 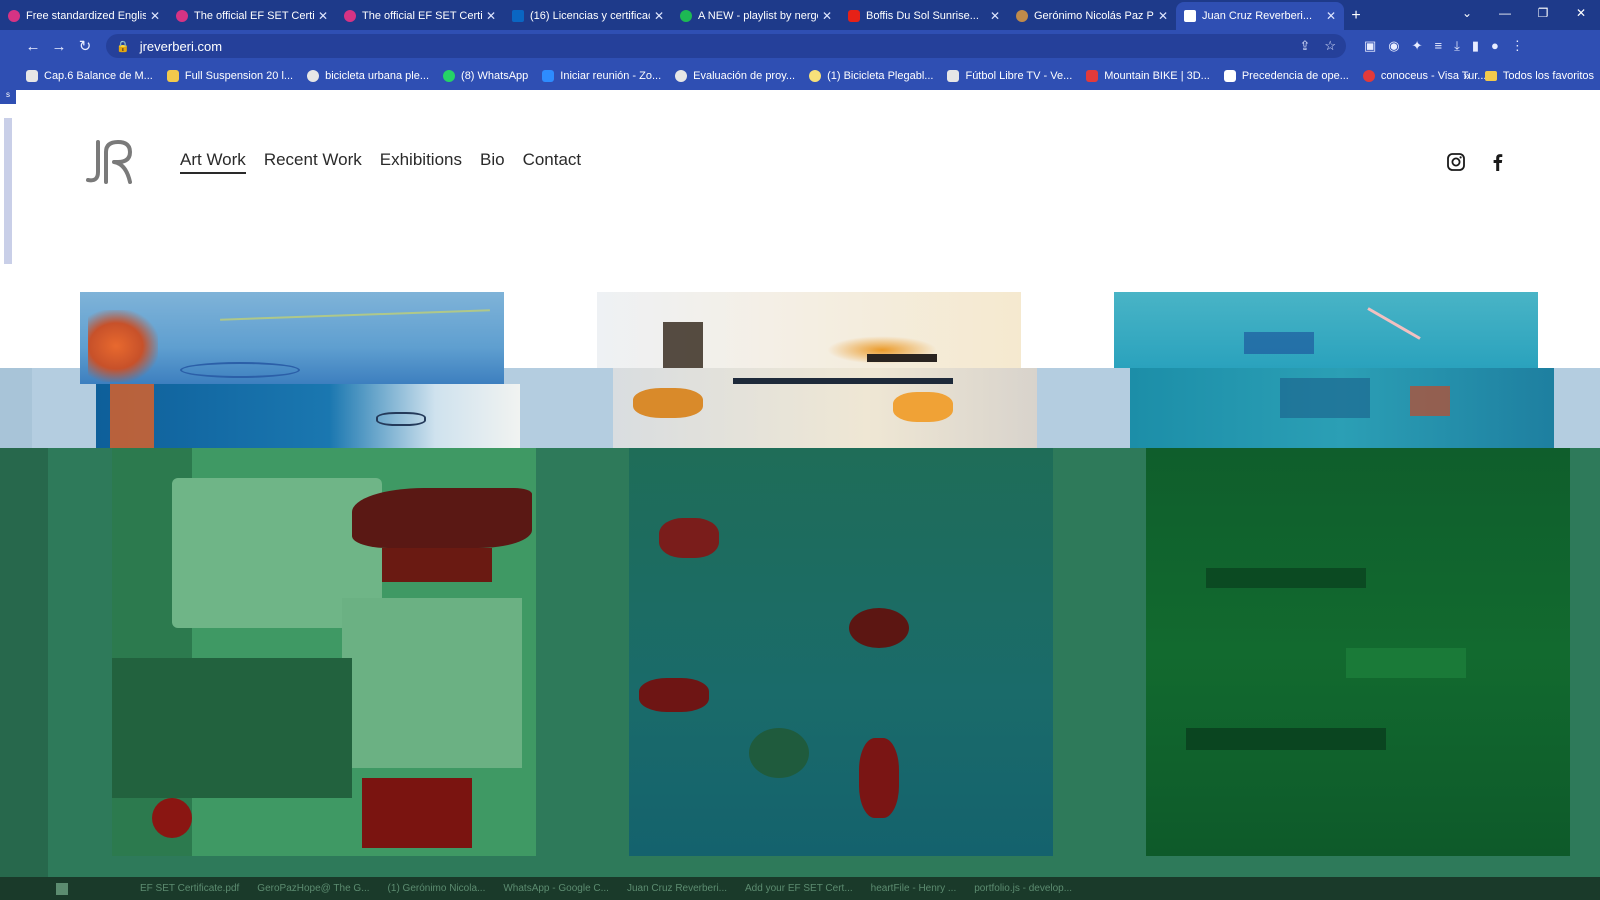 I want to click on facebook-icon, so click(x=1498, y=162).